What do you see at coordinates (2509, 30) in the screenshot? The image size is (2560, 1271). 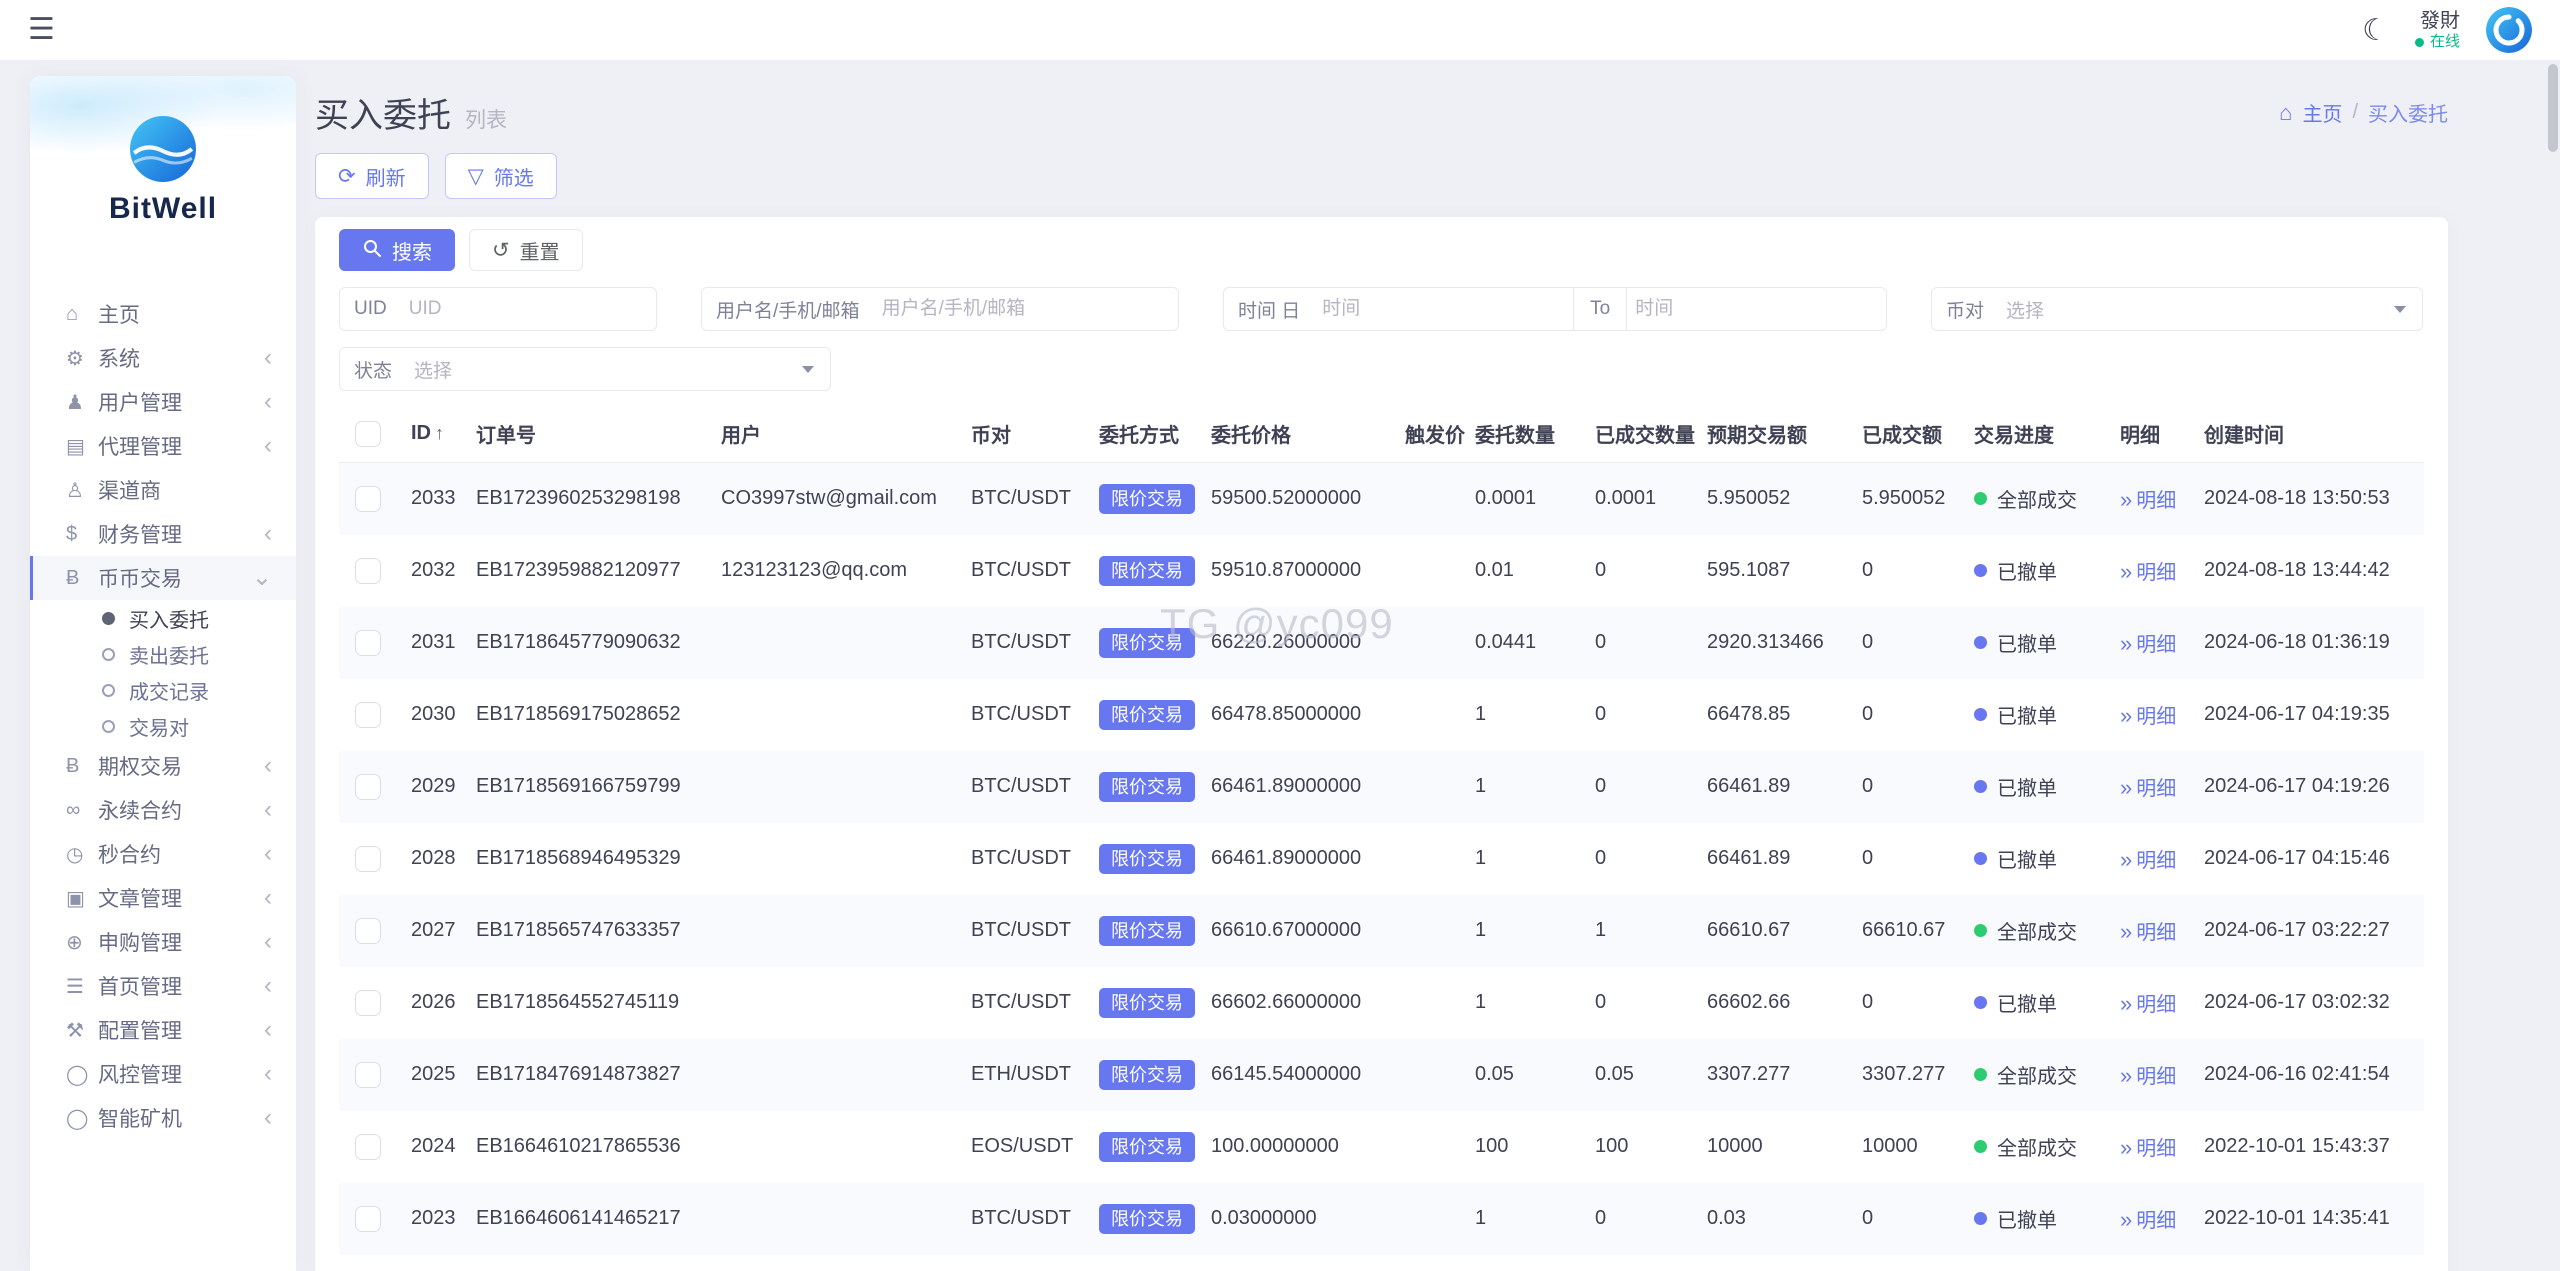 I see `avatar` at bounding box center [2509, 30].